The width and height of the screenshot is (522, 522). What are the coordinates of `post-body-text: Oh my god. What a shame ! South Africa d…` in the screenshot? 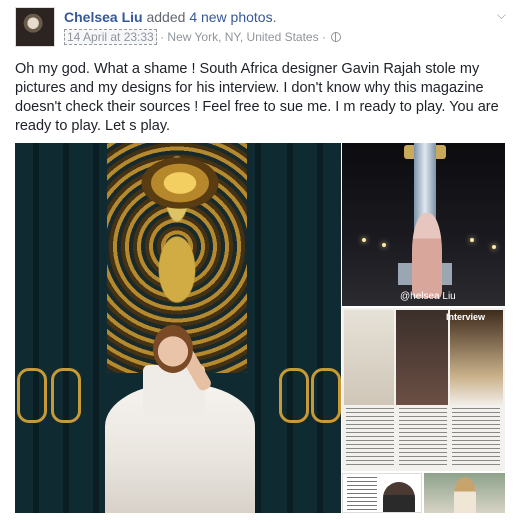 It's located at (257, 97).